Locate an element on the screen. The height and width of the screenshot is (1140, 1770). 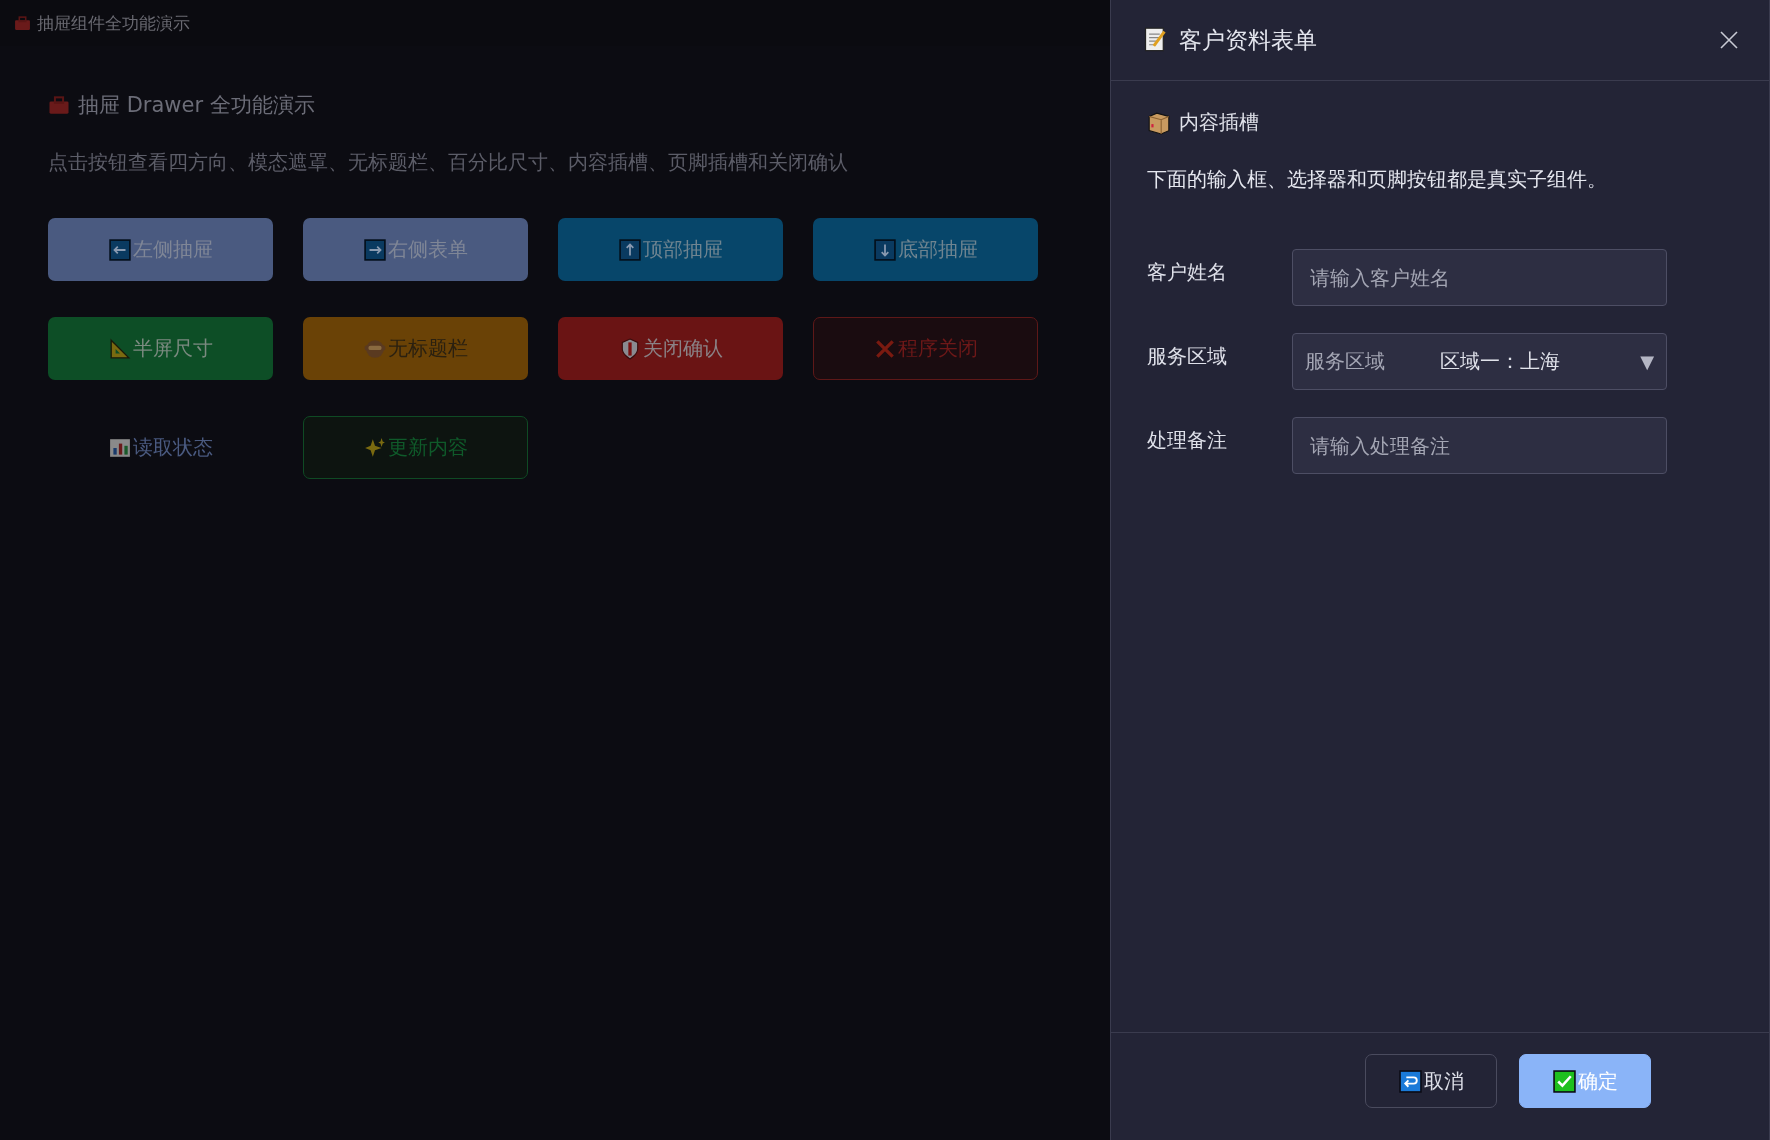
return-icon is located at coordinates (1410, 1081).